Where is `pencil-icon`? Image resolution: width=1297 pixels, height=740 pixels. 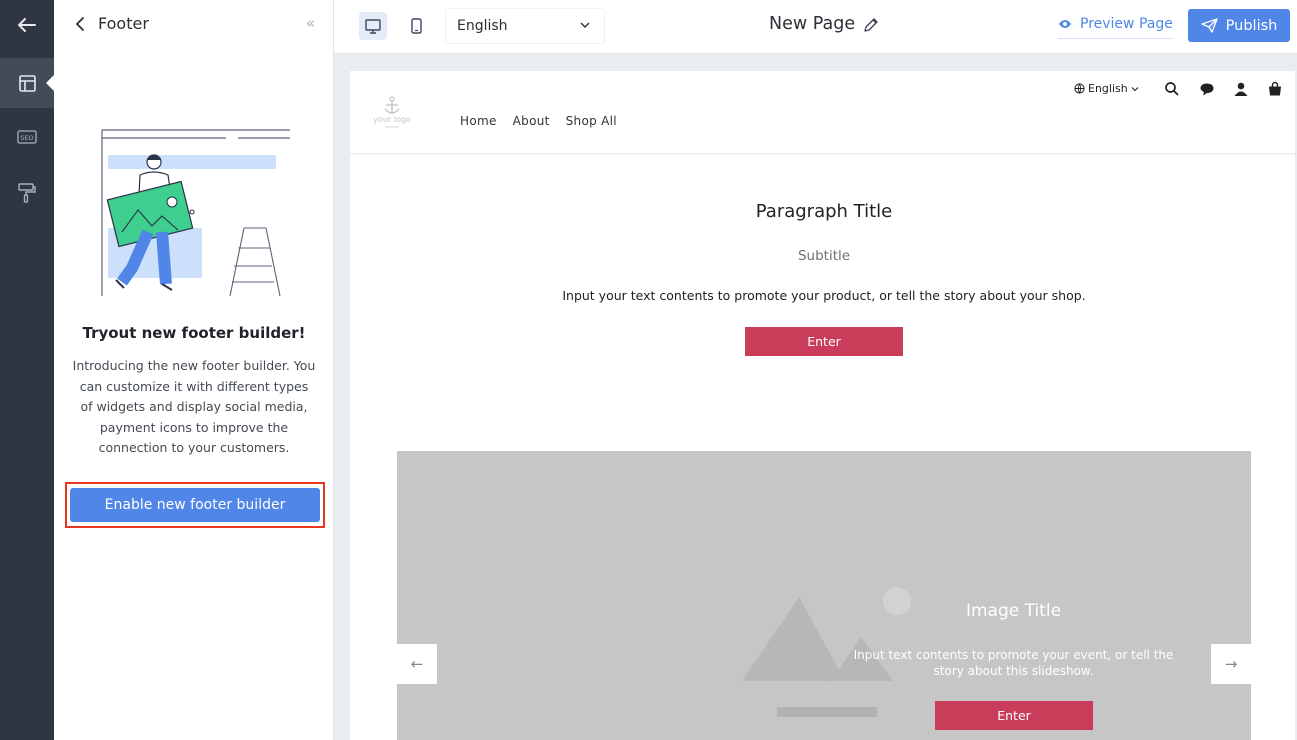
pencil-icon is located at coordinates (871, 25).